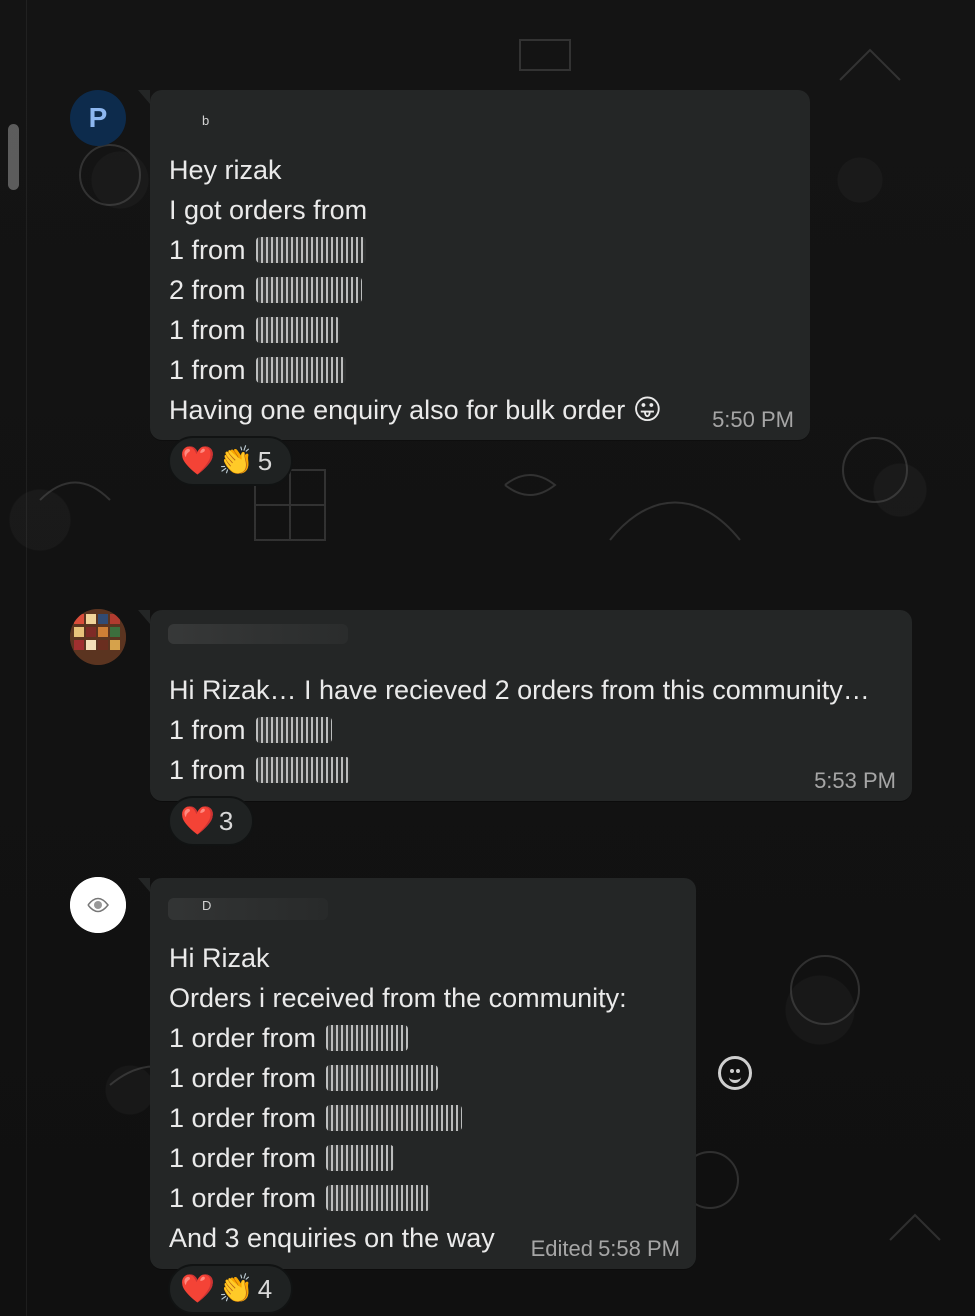 The height and width of the screenshot is (1316, 975). Describe the element at coordinates (397, 410) in the screenshot. I see `message-prefix: Having one enquiry also for bulk order` at that location.